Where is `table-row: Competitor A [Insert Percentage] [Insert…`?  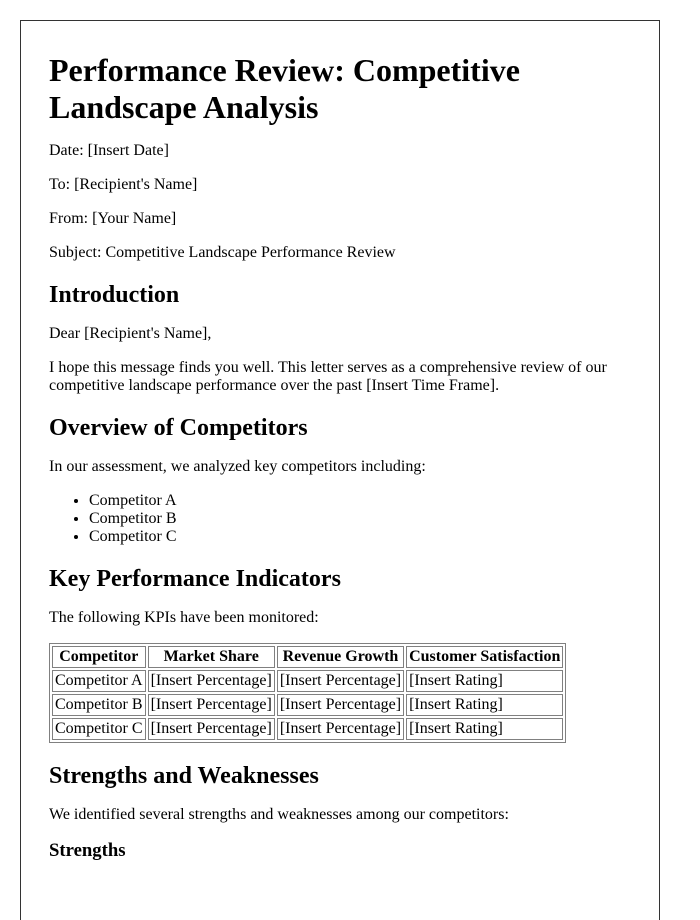
table-row: Competitor A [Insert Percentage] [Insert… is located at coordinates (308, 681).